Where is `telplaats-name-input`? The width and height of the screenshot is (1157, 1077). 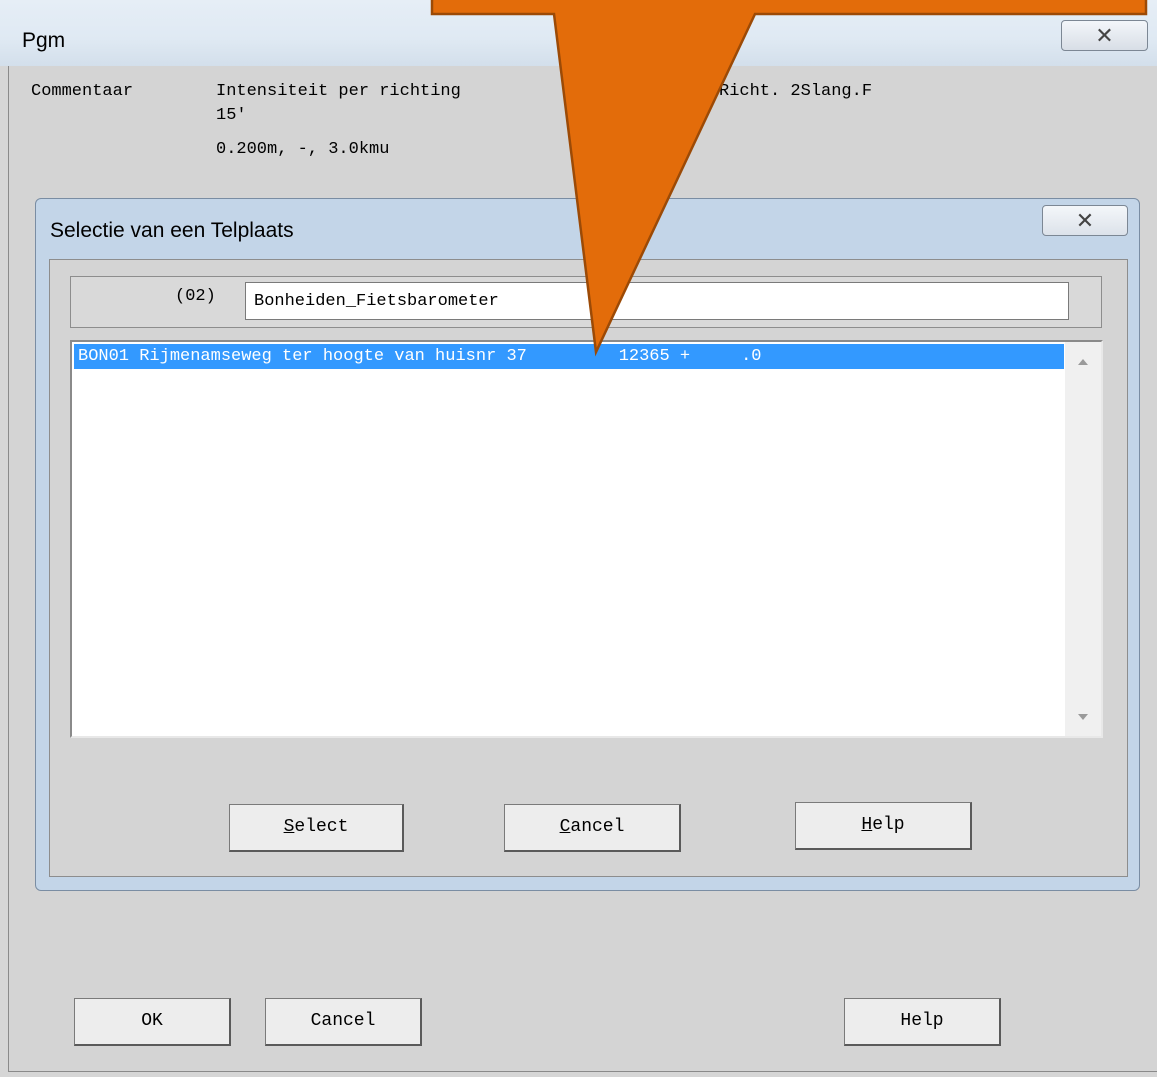
telplaats-name-input is located at coordinates (657, 301).